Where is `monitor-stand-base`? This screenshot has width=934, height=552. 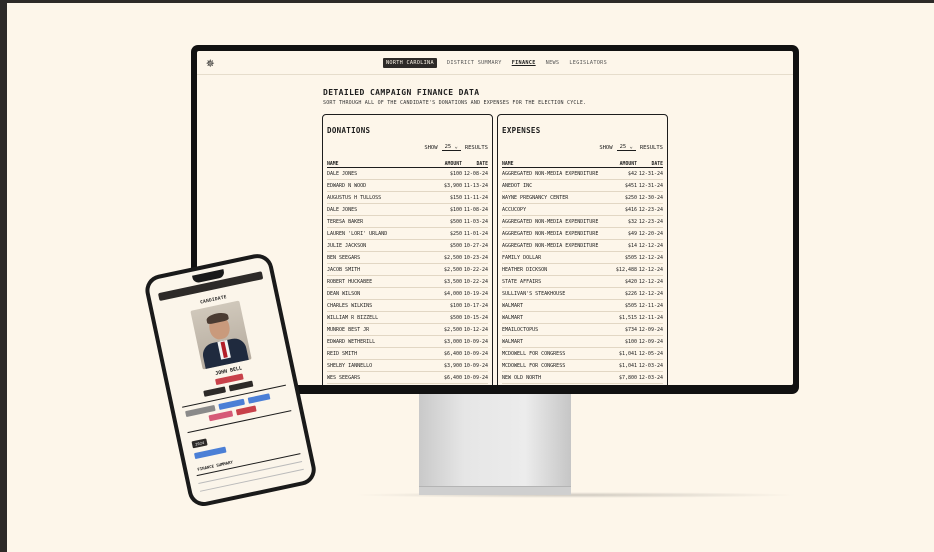
monitor-stand-base is located at coordinates (495, 490).